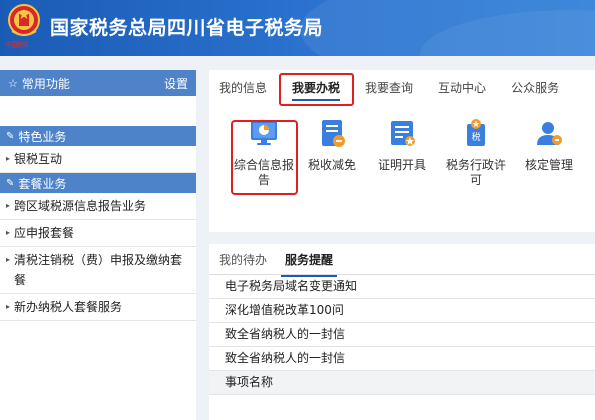 This screenshot has height=420, width=595. Describe the element at coordinates (243, 87) in the screenshot. I see `tab-my-info: 我的信息` at that location.